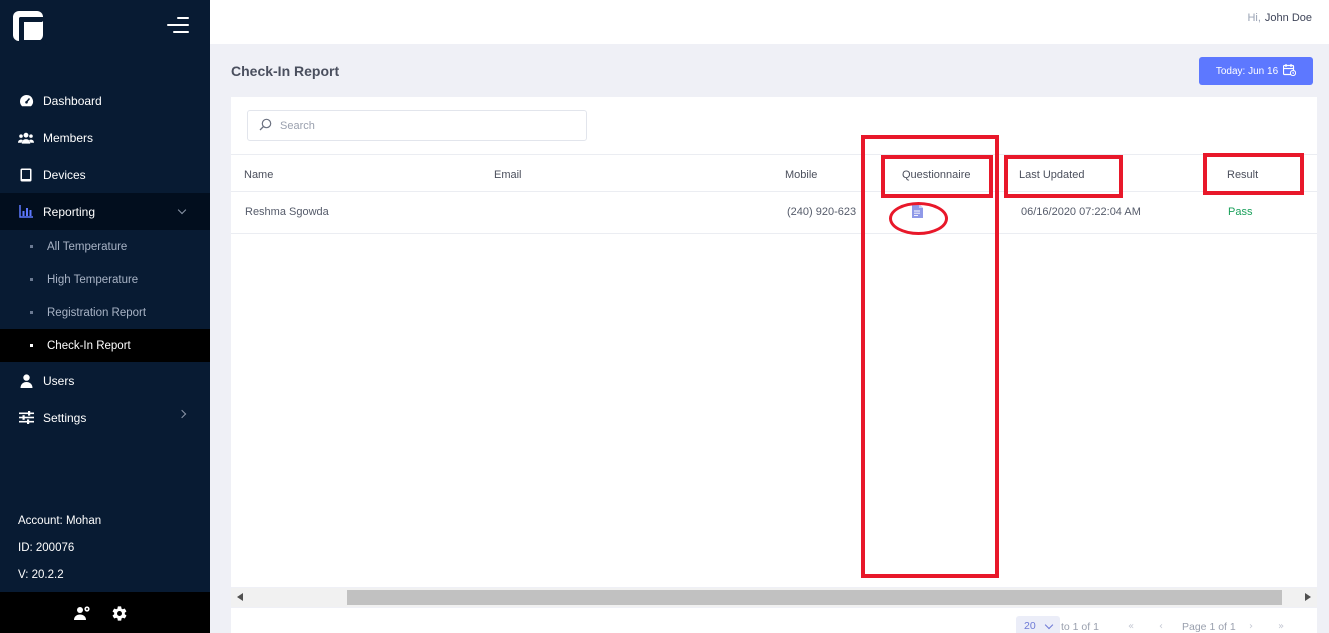  I want to click on sidebar-subitem-label: Registration Report, so click(97, 312).